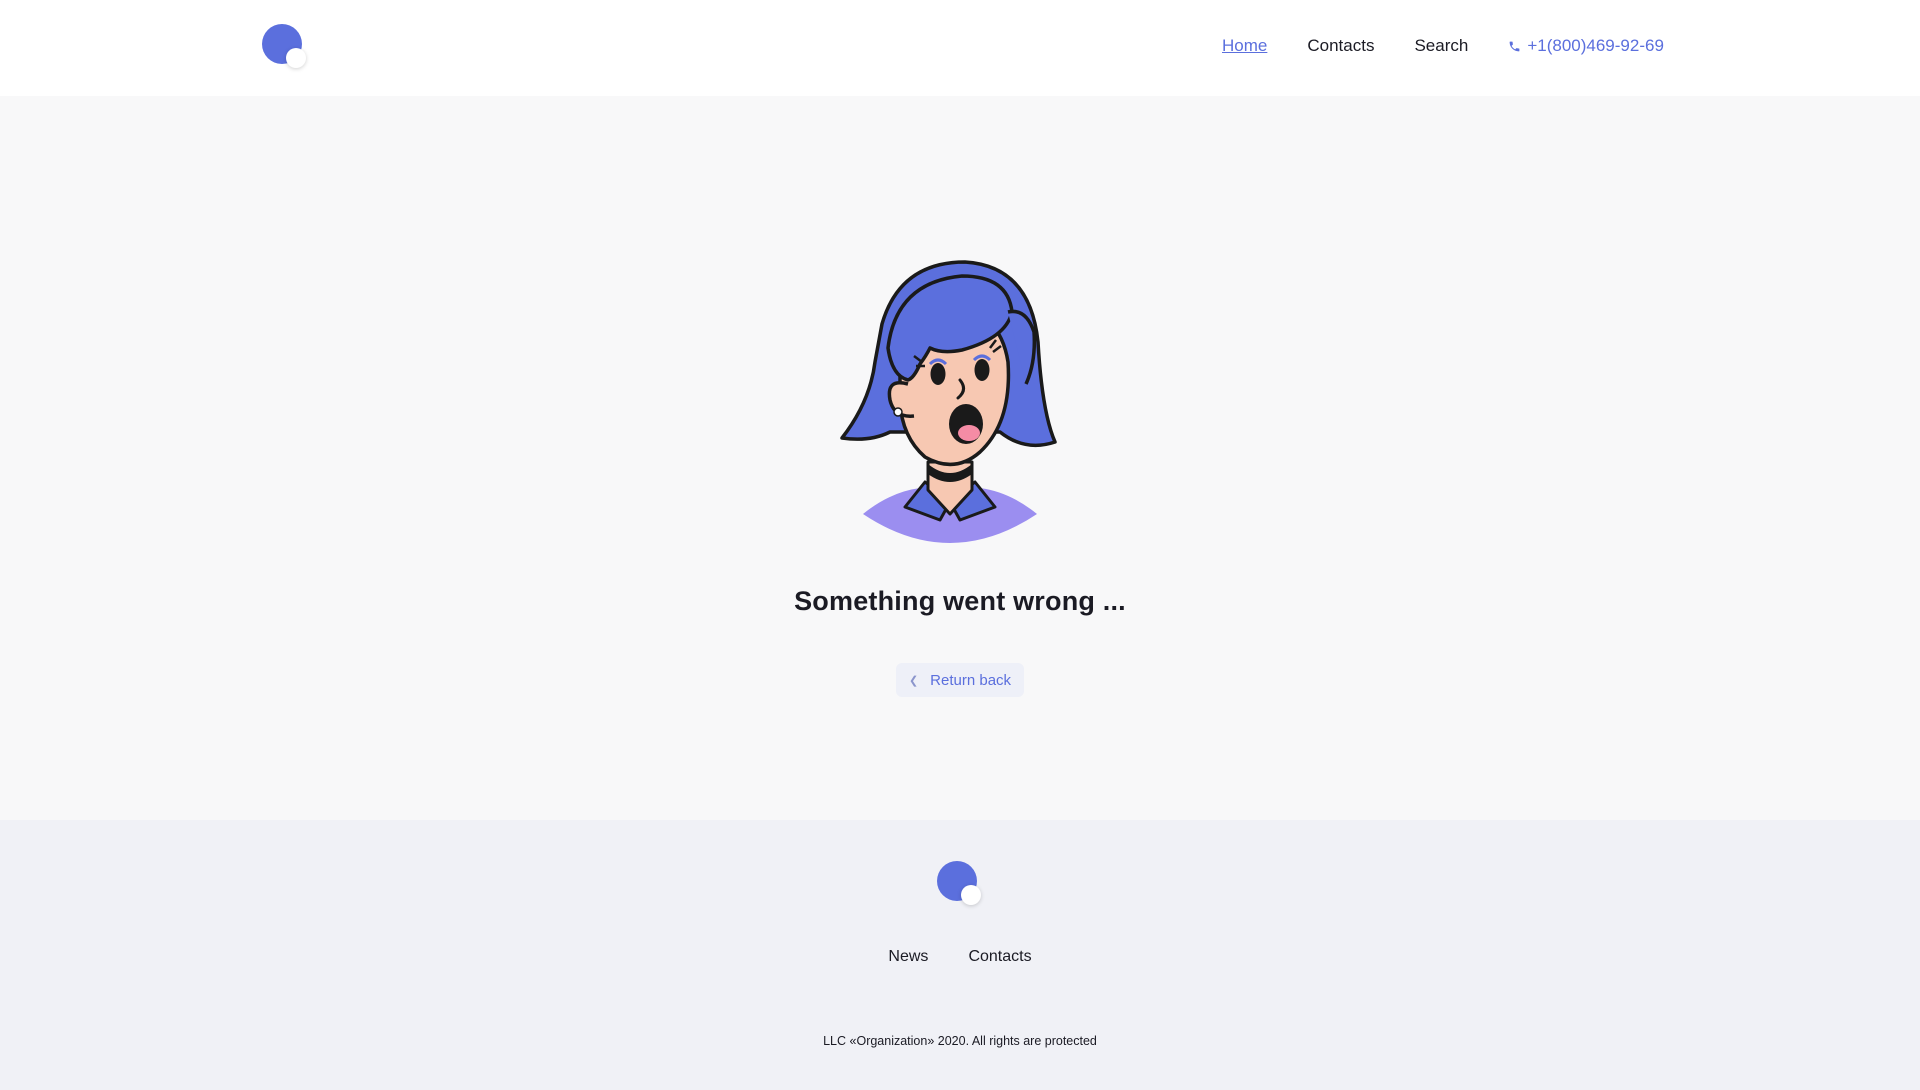 Image resolution: width=1920 pixels, height=1090 pixels. I want to click on phone-link: +1(800)469-92-69, so click(1586, 46).